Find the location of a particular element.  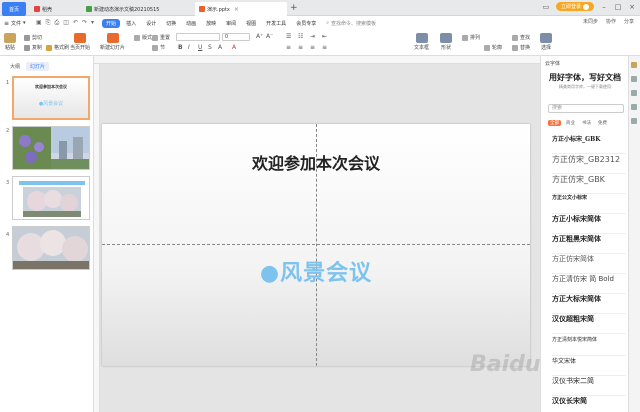

redo-icon: ↷ is located at coordinates (84, 23).